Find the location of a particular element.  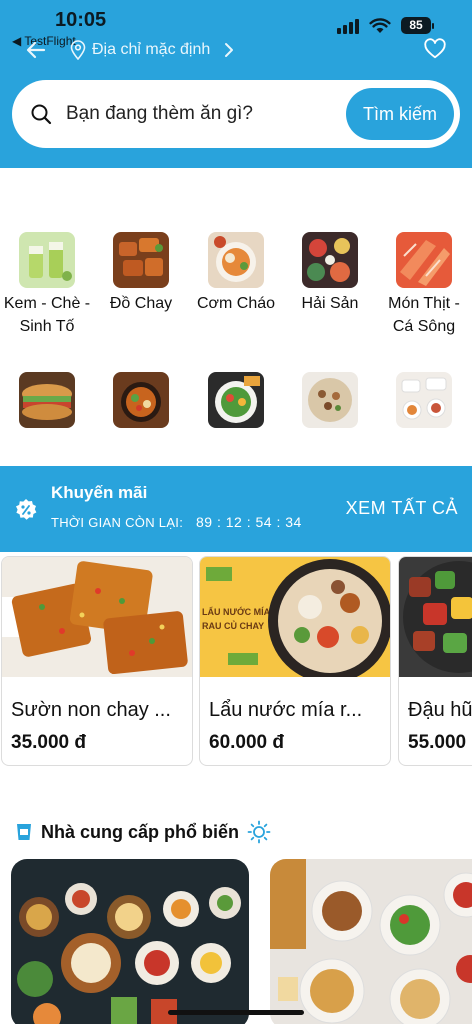

address-label: Địa chỉ mặc định is located at coordinates (151, 49).